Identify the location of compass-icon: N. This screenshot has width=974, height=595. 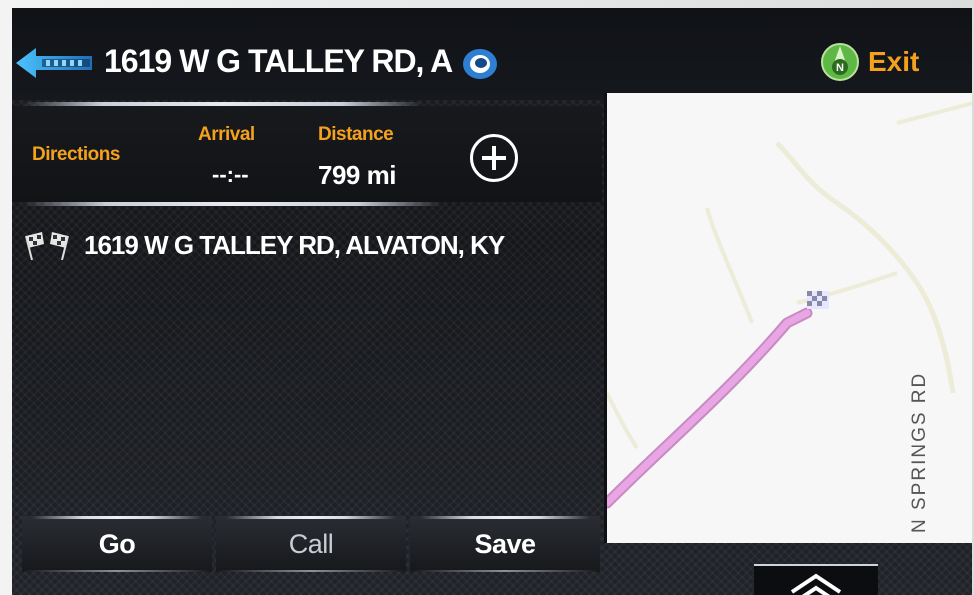
(840, 62).